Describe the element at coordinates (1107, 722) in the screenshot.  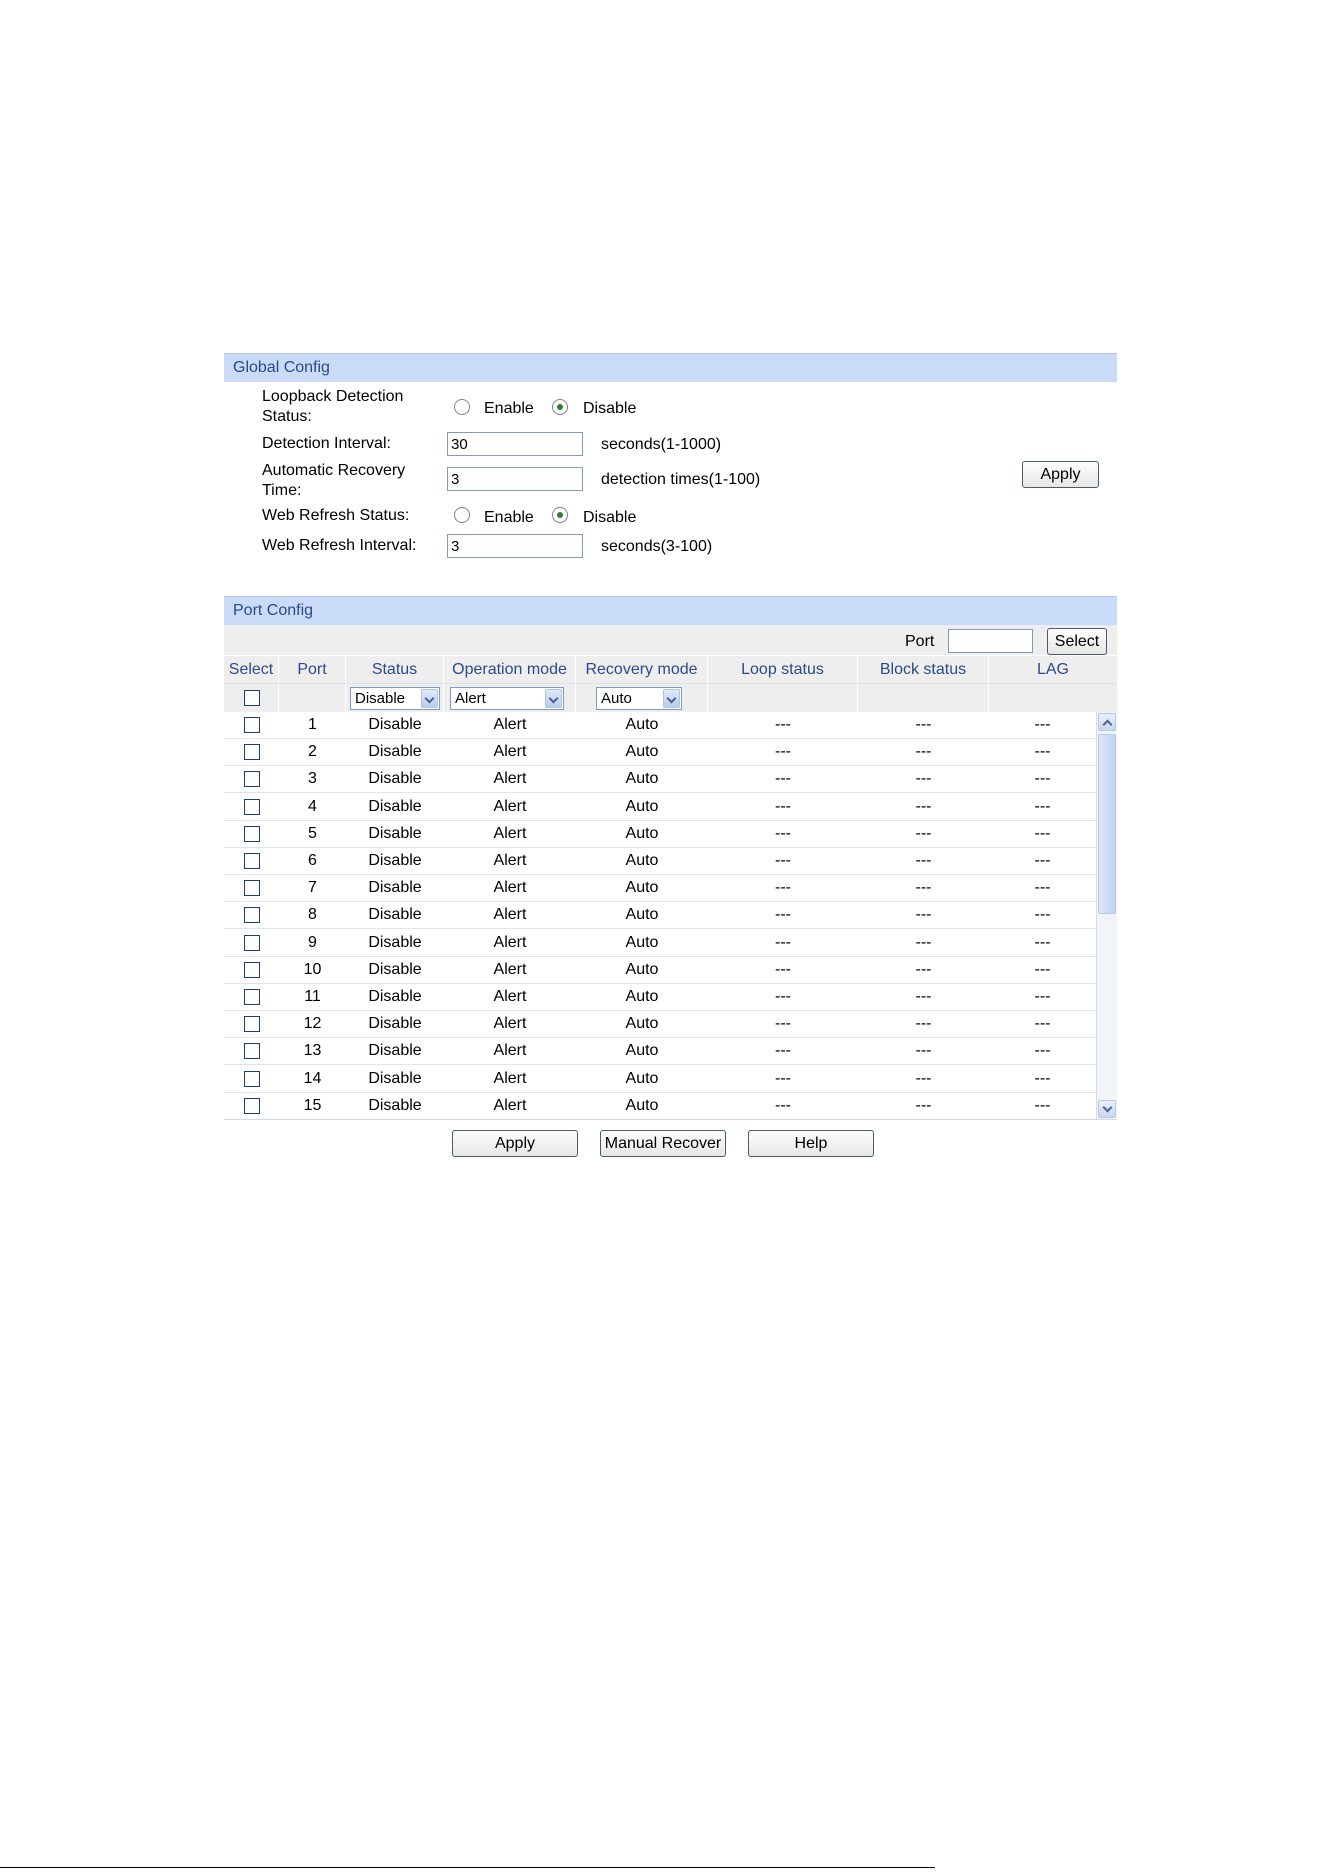
I see `scroll-up-icon` at that location.